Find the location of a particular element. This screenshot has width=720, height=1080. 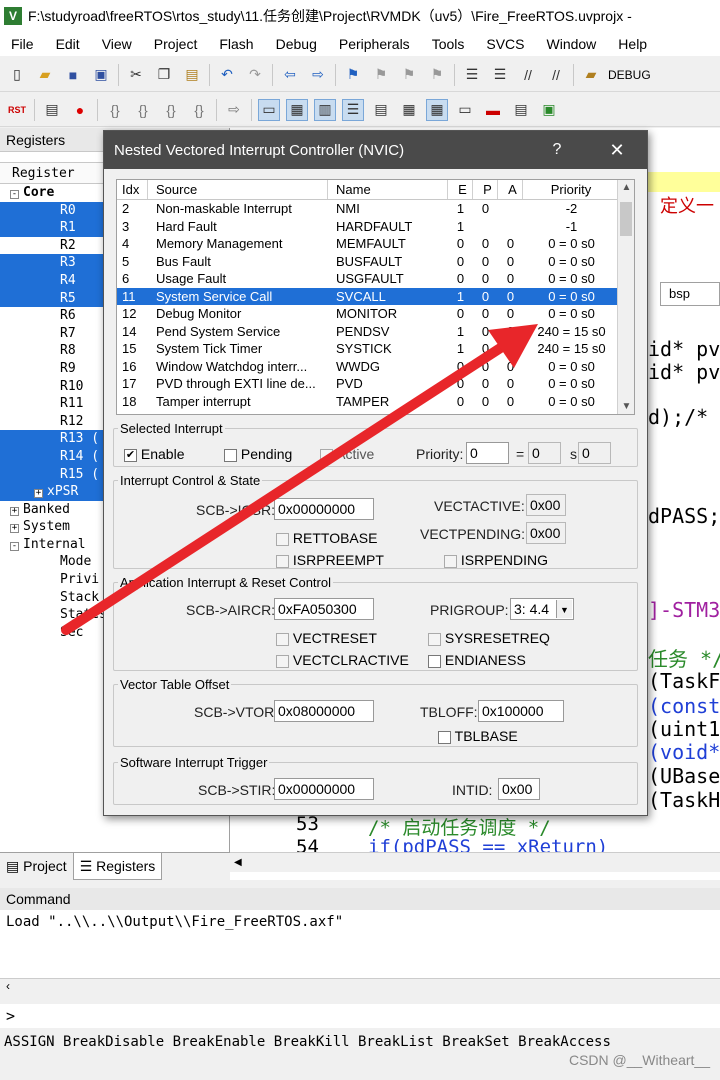

menu-help: Help is located at coordinates (632, 44).